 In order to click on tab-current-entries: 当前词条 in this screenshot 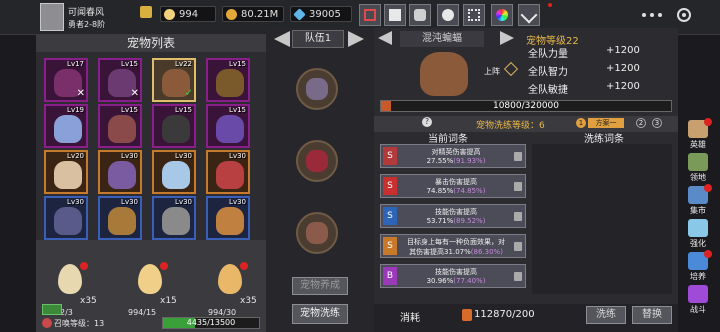, I will do `click(448, 137)`.